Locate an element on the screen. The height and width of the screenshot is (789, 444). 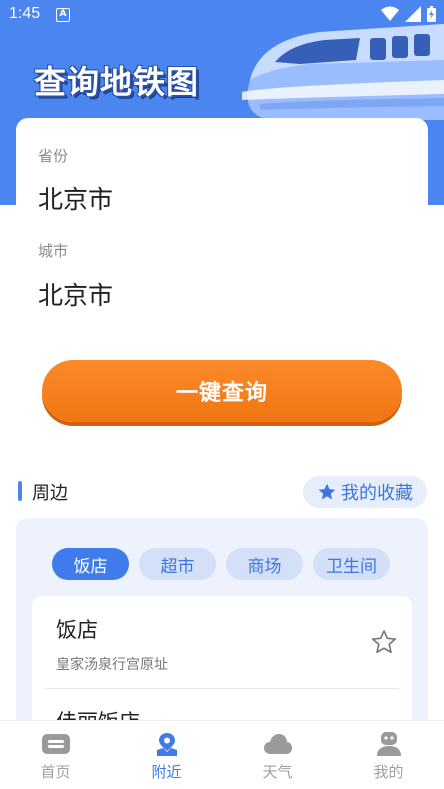
nav-home: 首页 is located at coordinates (55, 755).